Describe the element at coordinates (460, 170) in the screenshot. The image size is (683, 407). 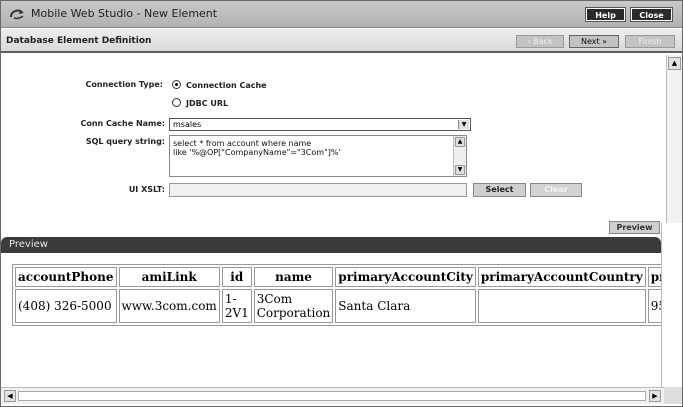
I see `scroll-down-icon: ▼` at that location.